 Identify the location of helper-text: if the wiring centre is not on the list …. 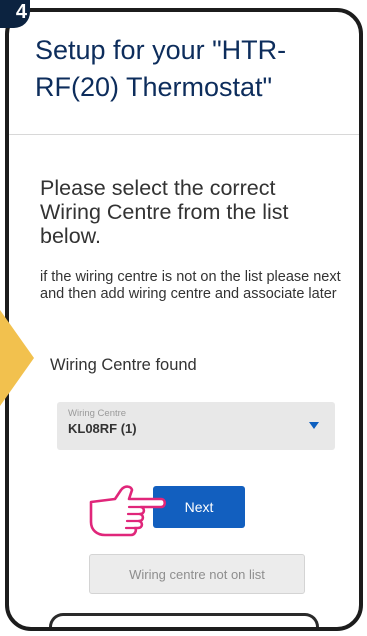
(190, 285).